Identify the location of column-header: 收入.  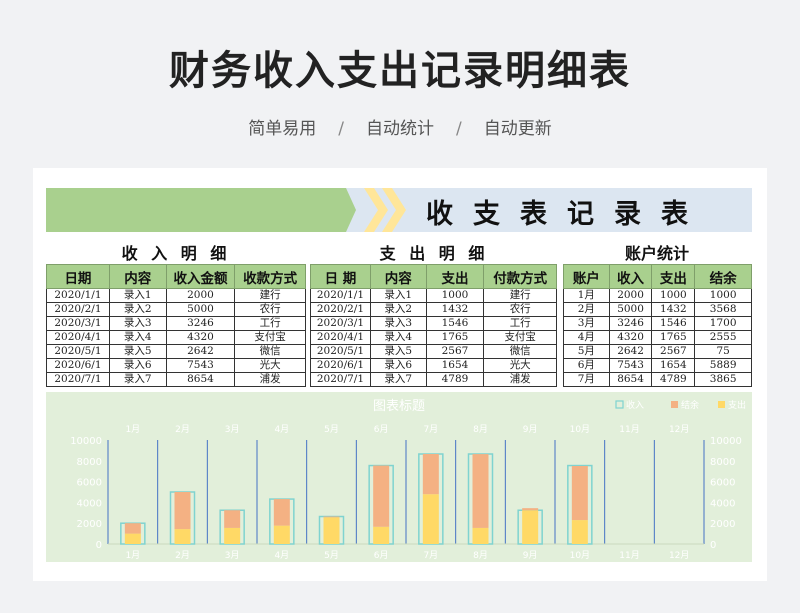
(630, 276).